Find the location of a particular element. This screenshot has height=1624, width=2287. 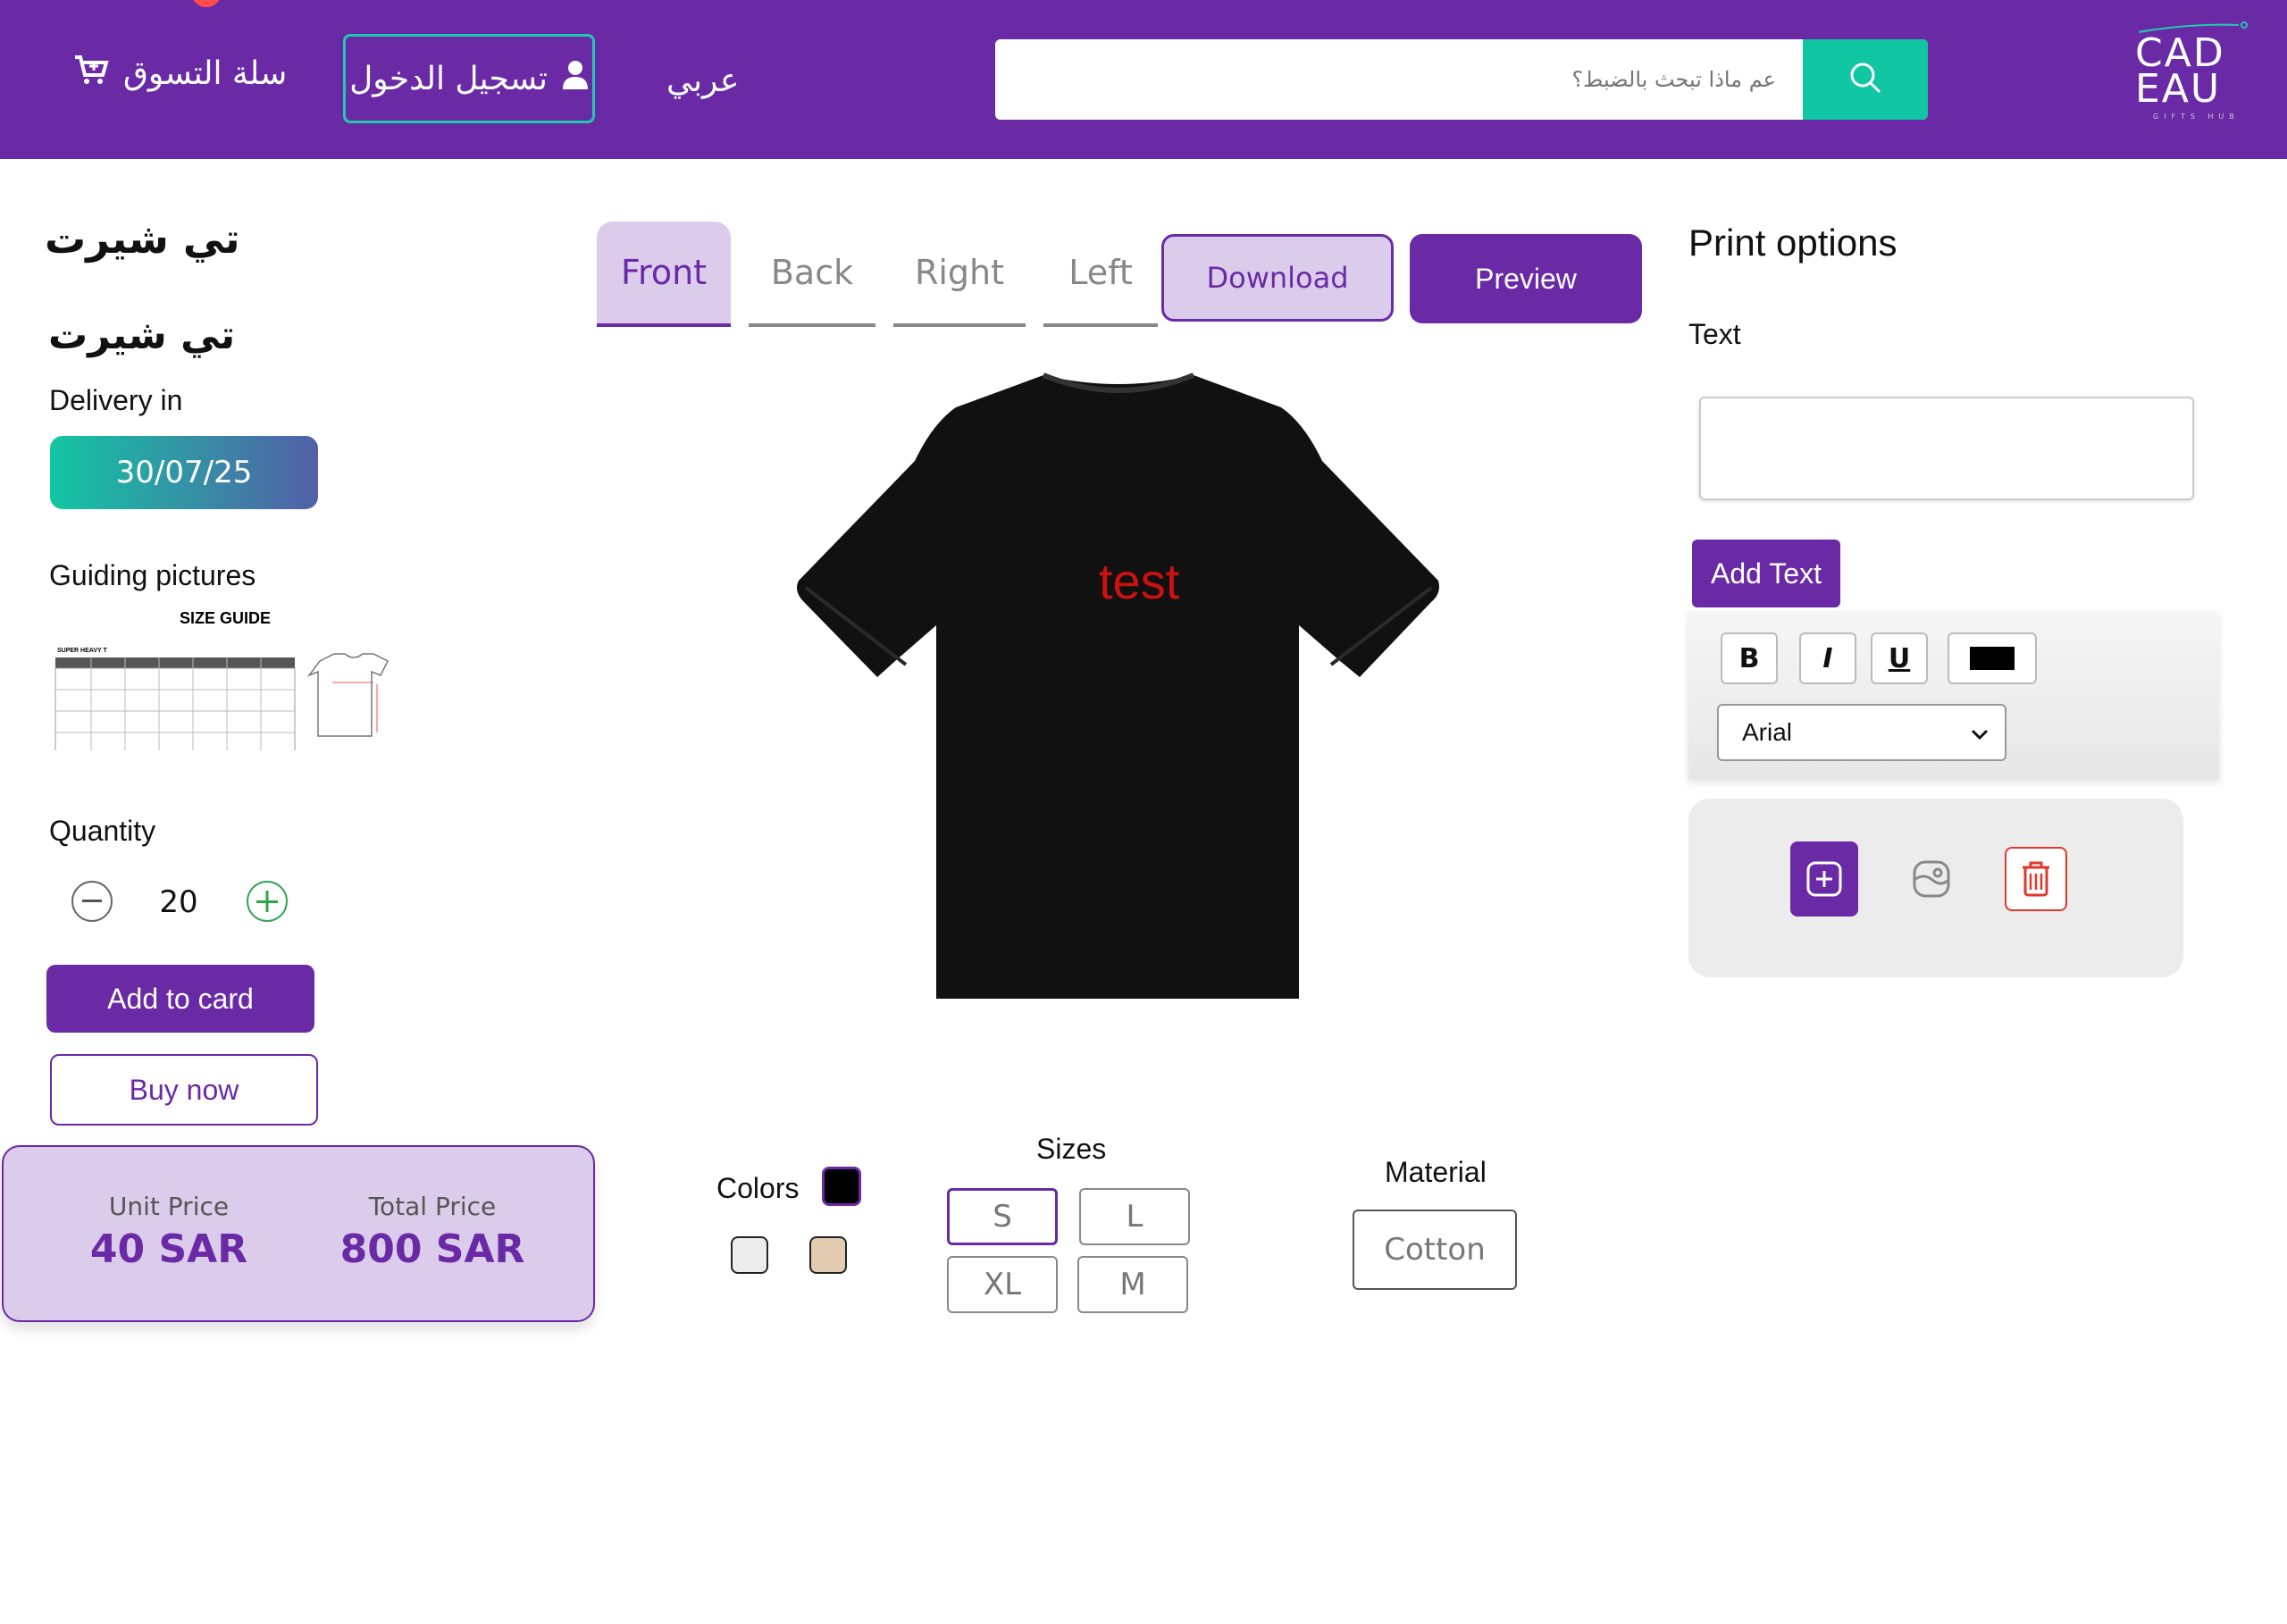

font-select: Arial is located at coordinates (1861, 732).